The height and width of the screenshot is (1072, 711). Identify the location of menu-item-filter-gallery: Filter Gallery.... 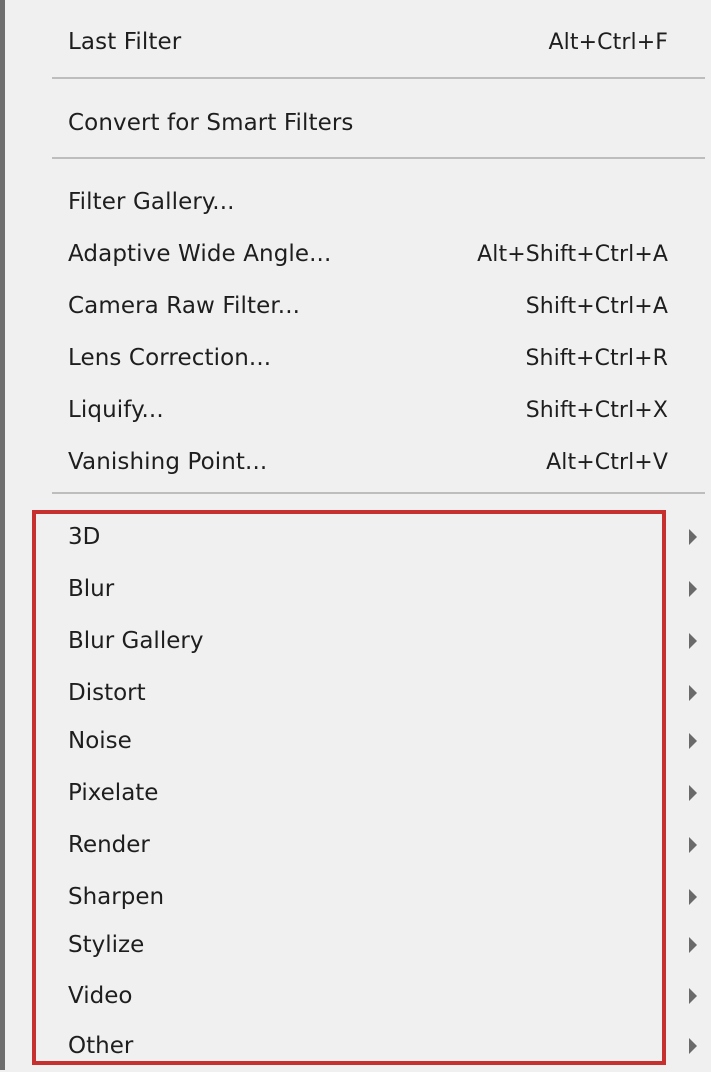
(368, 202).